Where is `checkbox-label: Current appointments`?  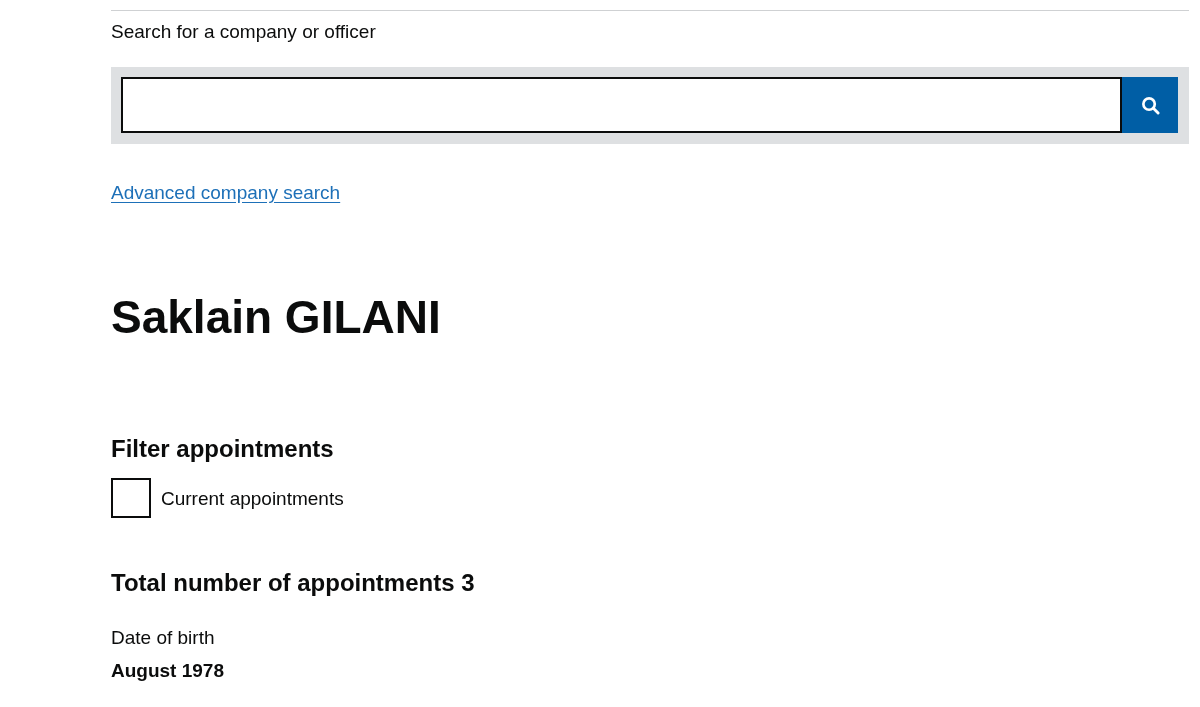 checkbox-label: Current appointments is located at coordinates (252, 498).